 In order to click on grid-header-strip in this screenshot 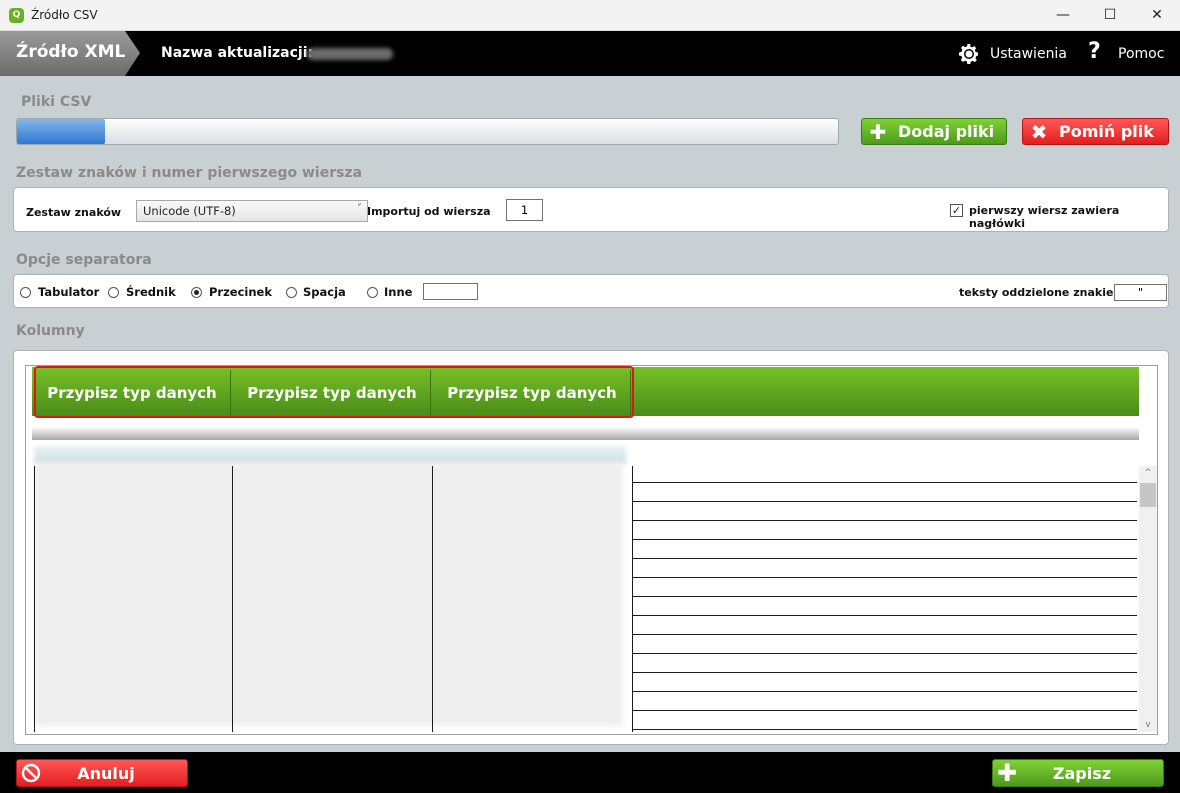, I will do `click(585, 434)`.